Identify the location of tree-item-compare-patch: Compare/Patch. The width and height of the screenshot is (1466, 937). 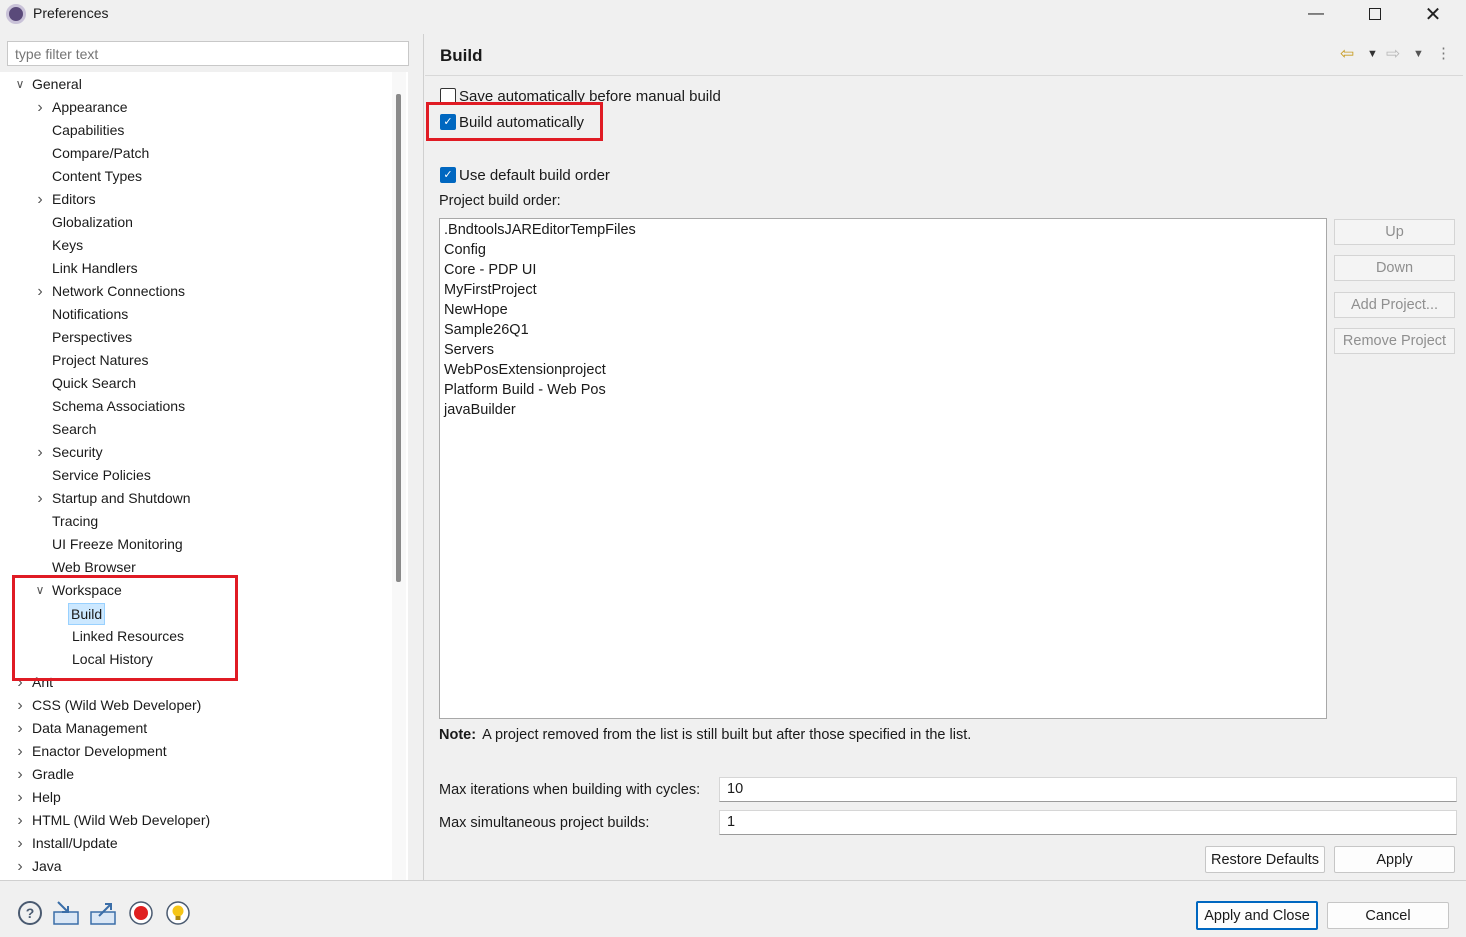
(195, 153).